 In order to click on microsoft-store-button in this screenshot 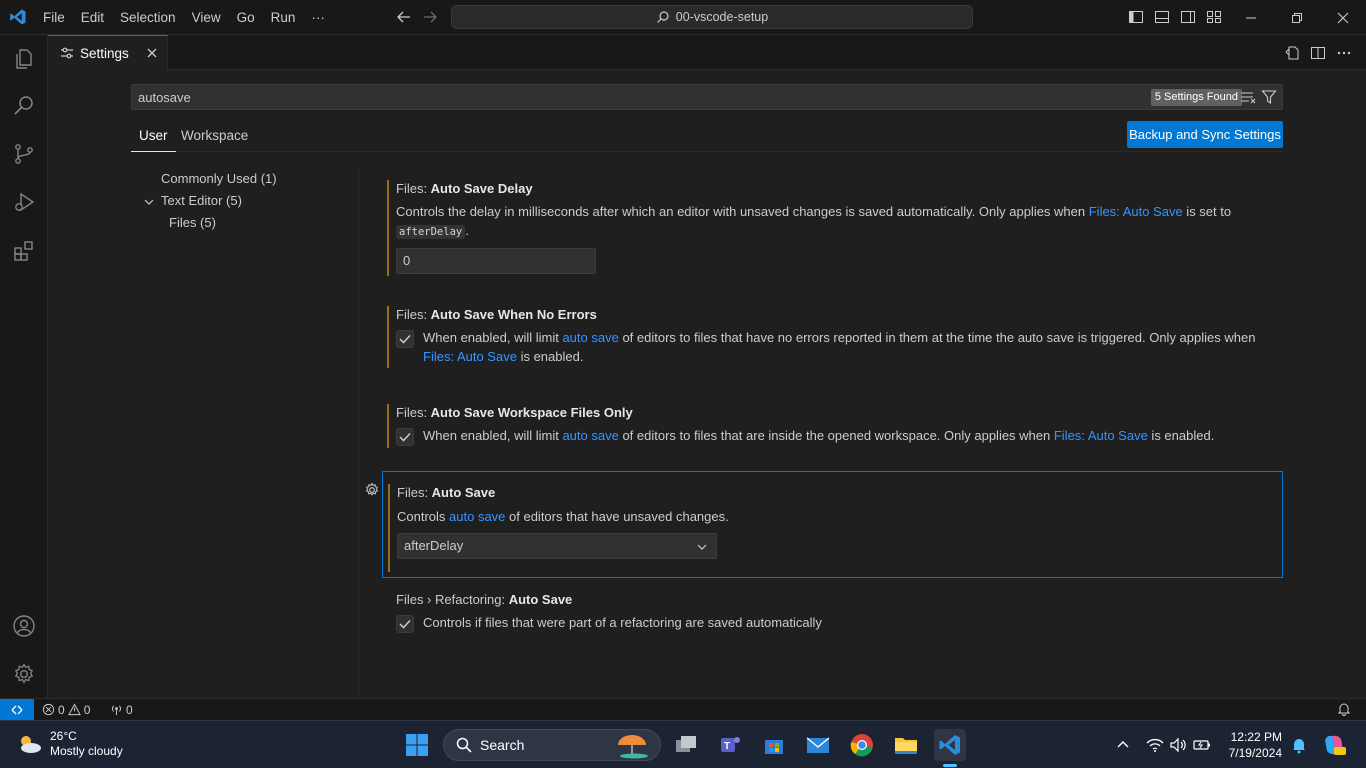, I will do `click(774, 745)`.